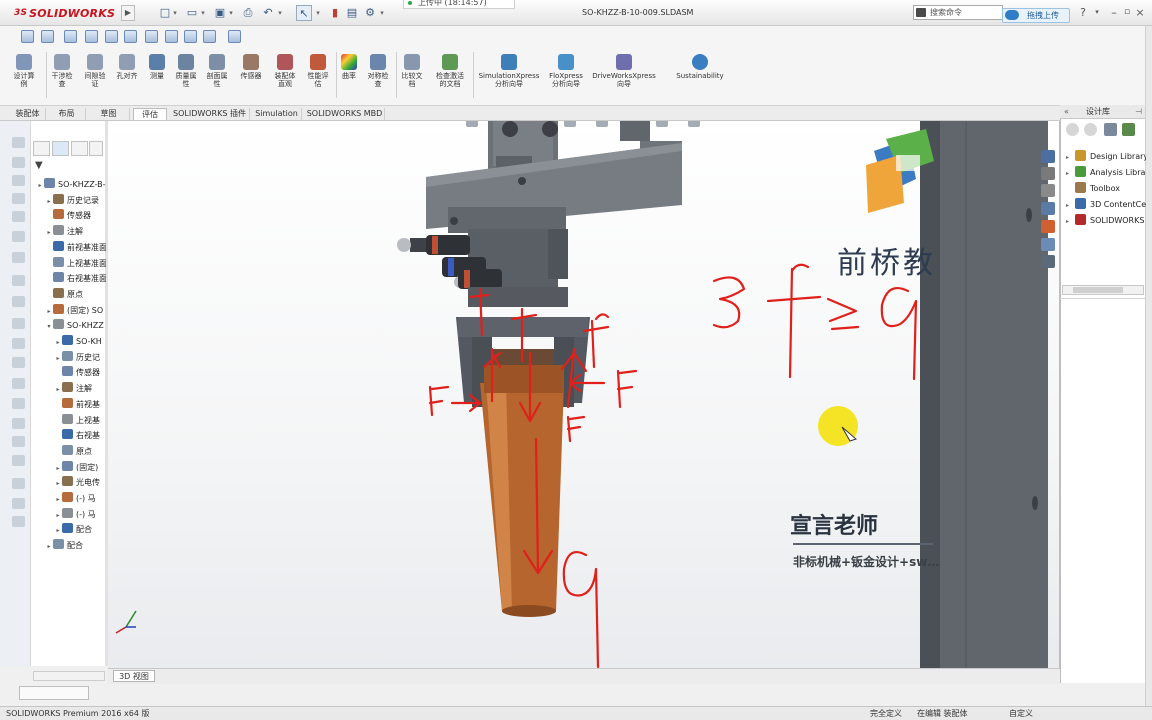  I want to click on resources-icon, so click(1048, 173).